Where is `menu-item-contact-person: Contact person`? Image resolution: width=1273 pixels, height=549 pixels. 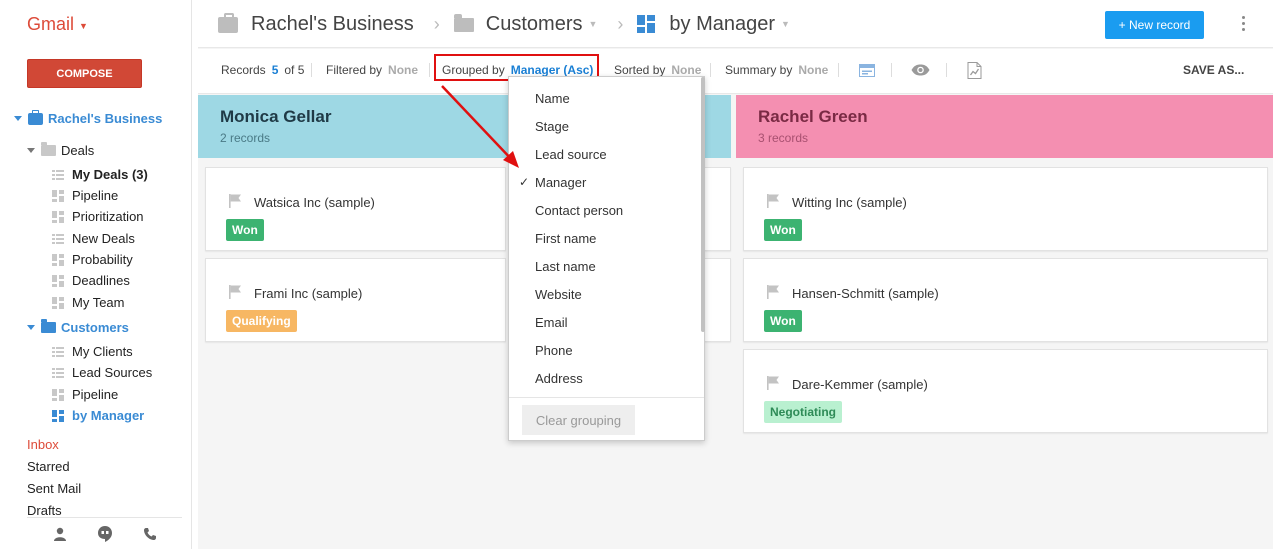
menu-item-contact-person: Contact person is located at coordinates (604, 210).